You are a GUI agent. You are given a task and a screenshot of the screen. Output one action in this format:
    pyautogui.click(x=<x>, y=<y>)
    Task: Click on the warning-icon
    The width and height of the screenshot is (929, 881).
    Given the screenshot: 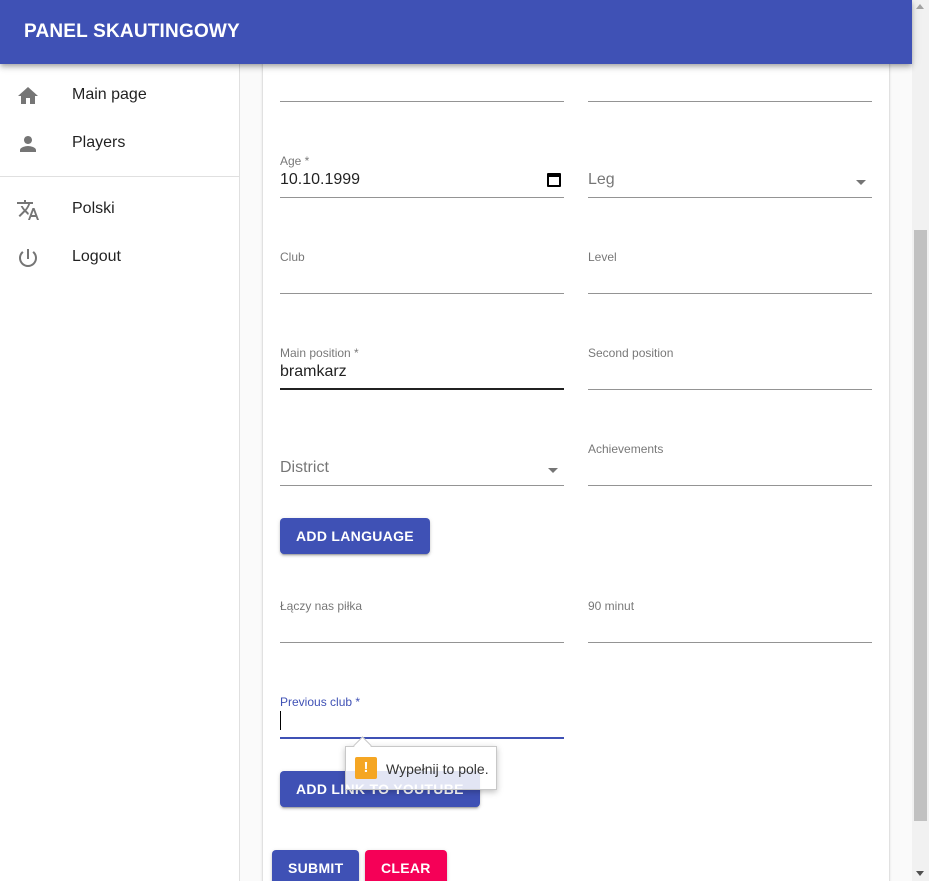 What is the action you would take?
    pyautogui.click(x=366, y=768)
    